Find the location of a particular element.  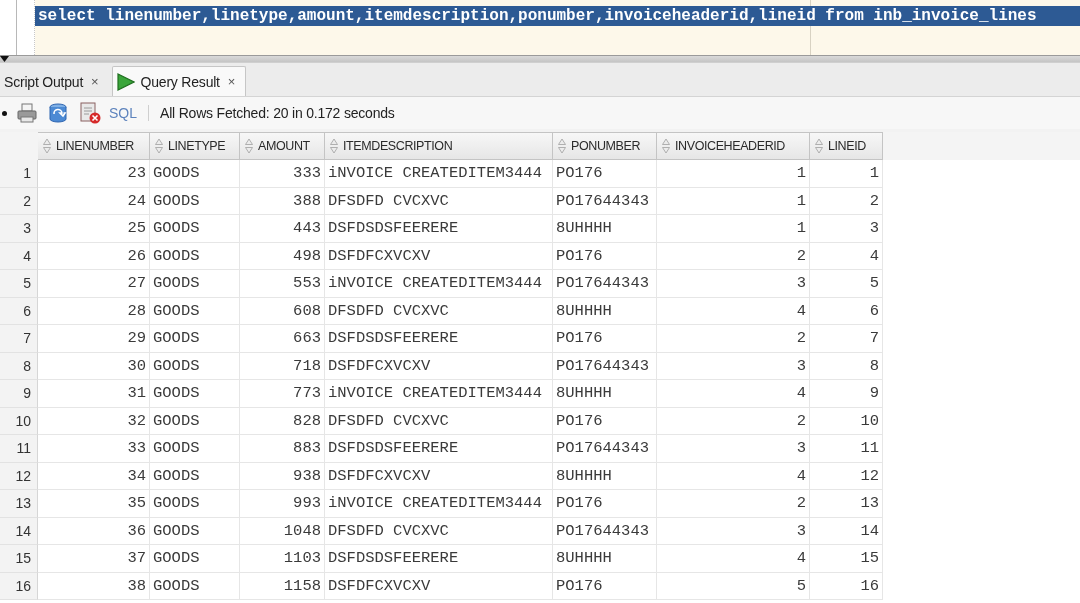

table-cell: 15 is located at coordinates (846, 559).